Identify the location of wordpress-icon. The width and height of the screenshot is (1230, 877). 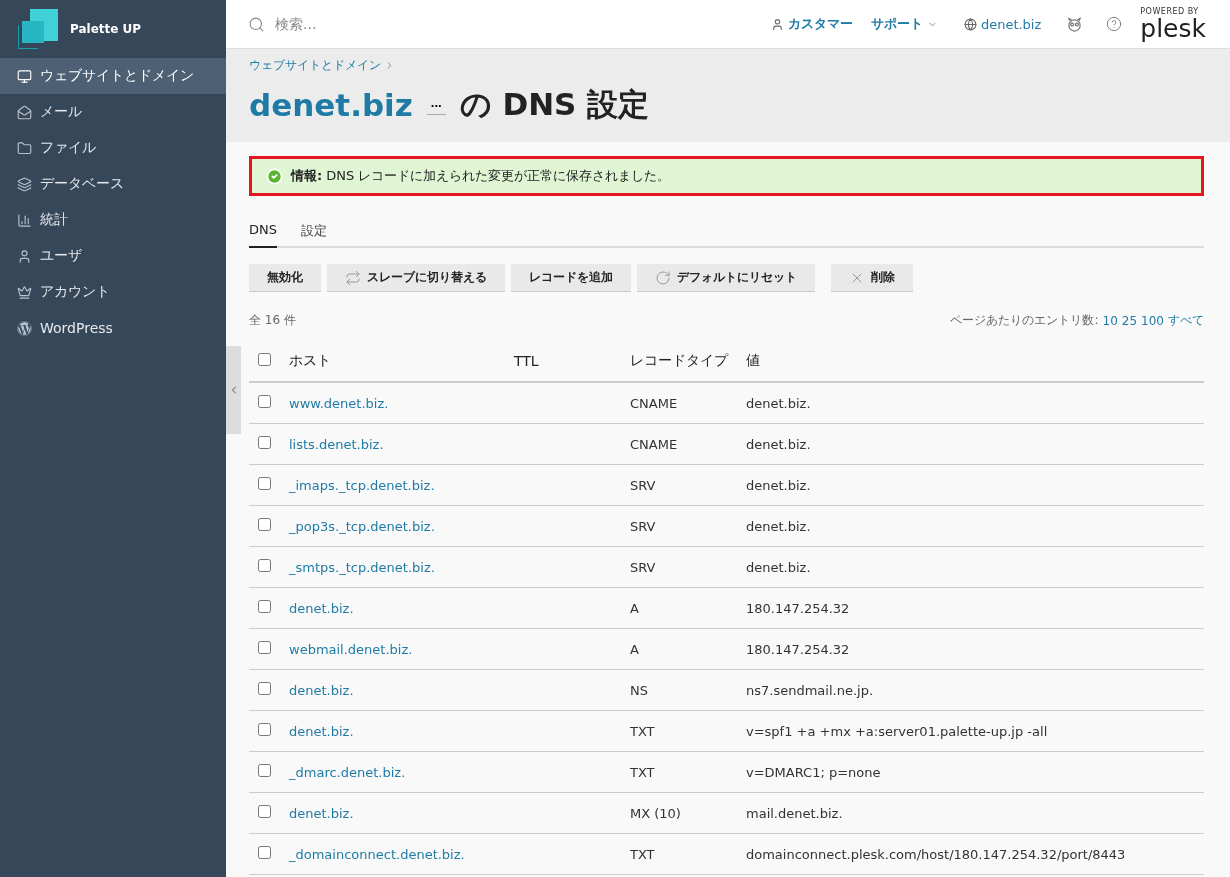
(24, 328).